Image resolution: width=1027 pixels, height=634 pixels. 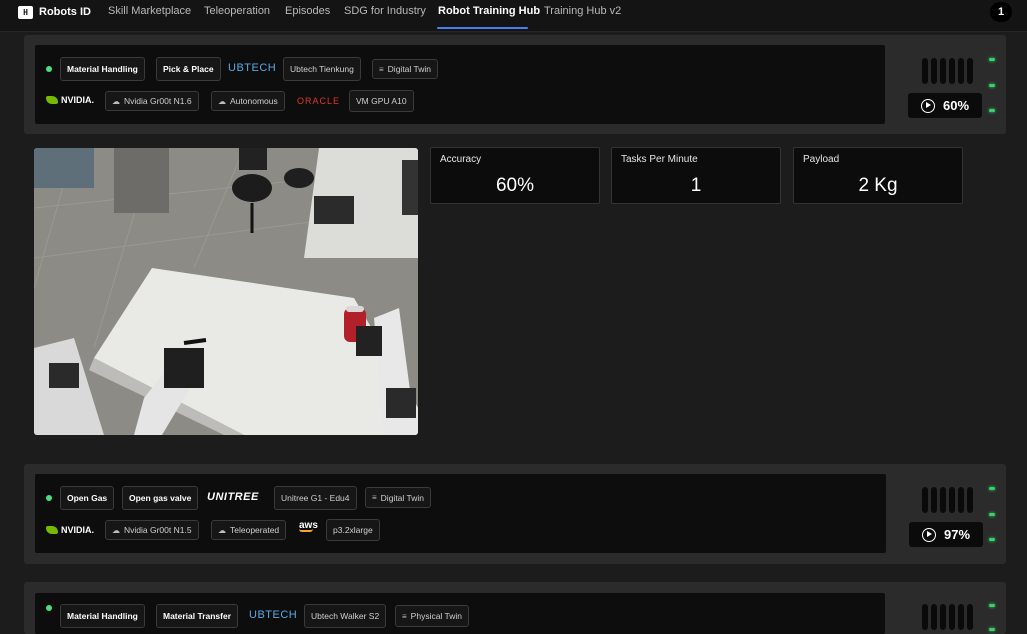 What do you see at coordinates (307, 11) in the screenshot?
I see `tab-episodes: Episodes` at bounding box center [307, 11].